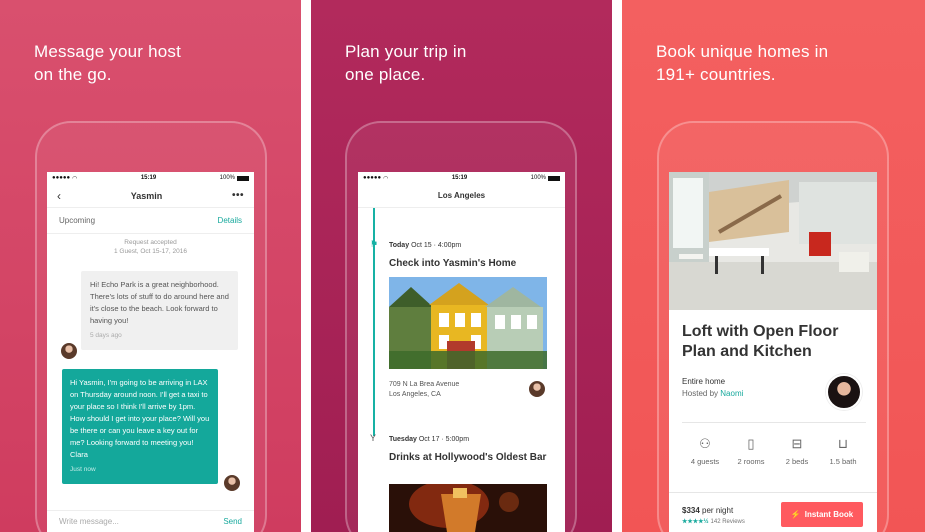  I want to click on amenity-label: 2 beds, so click(797, 461).